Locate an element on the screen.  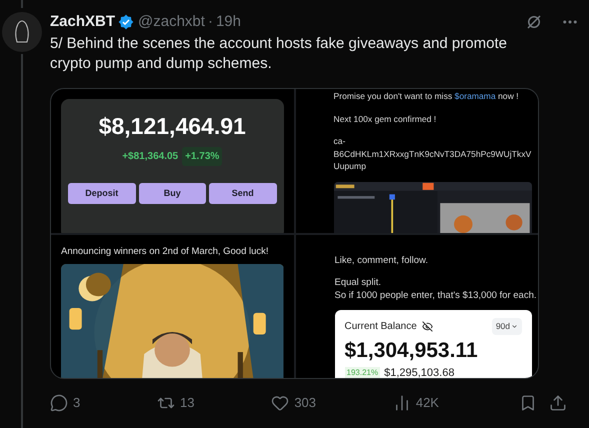
repost-button: 13 is located at coordinates (176, 402).